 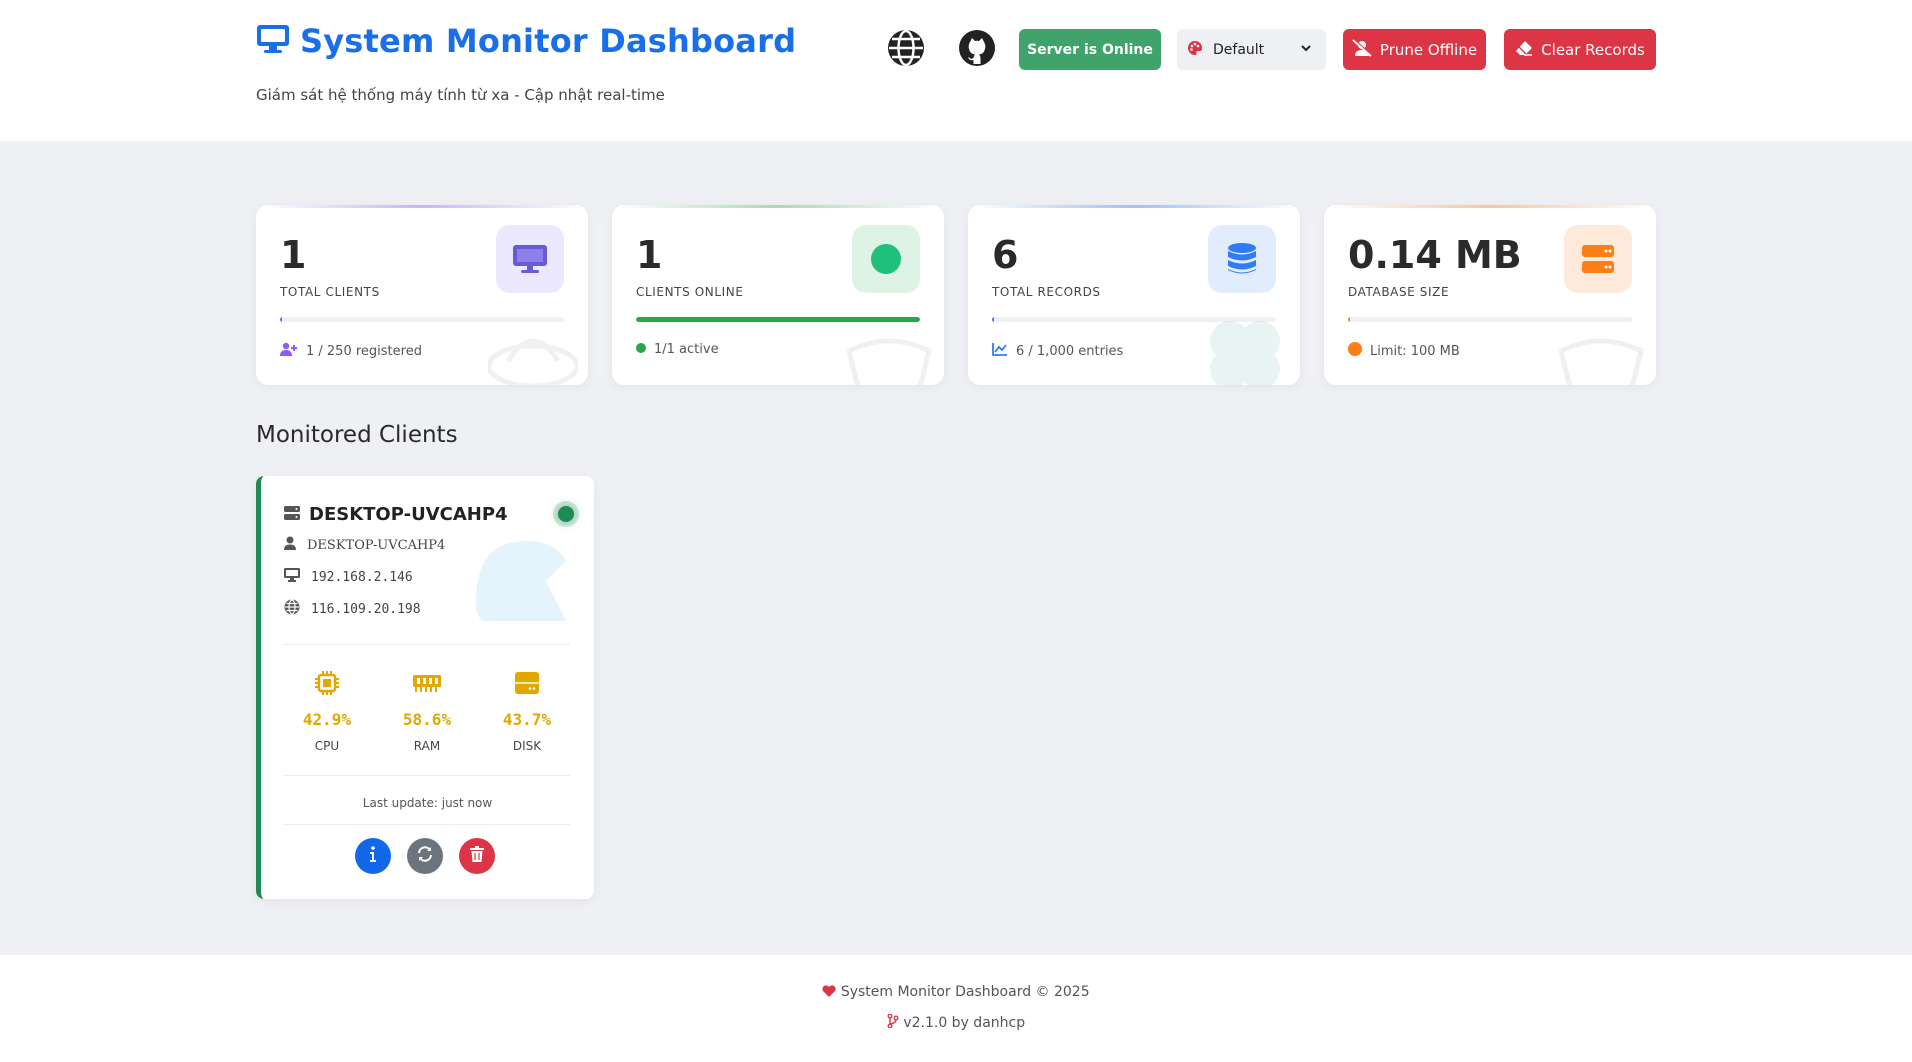 I want to click on stat-footer-text: 1/1 active, so click(x=686, y=349).